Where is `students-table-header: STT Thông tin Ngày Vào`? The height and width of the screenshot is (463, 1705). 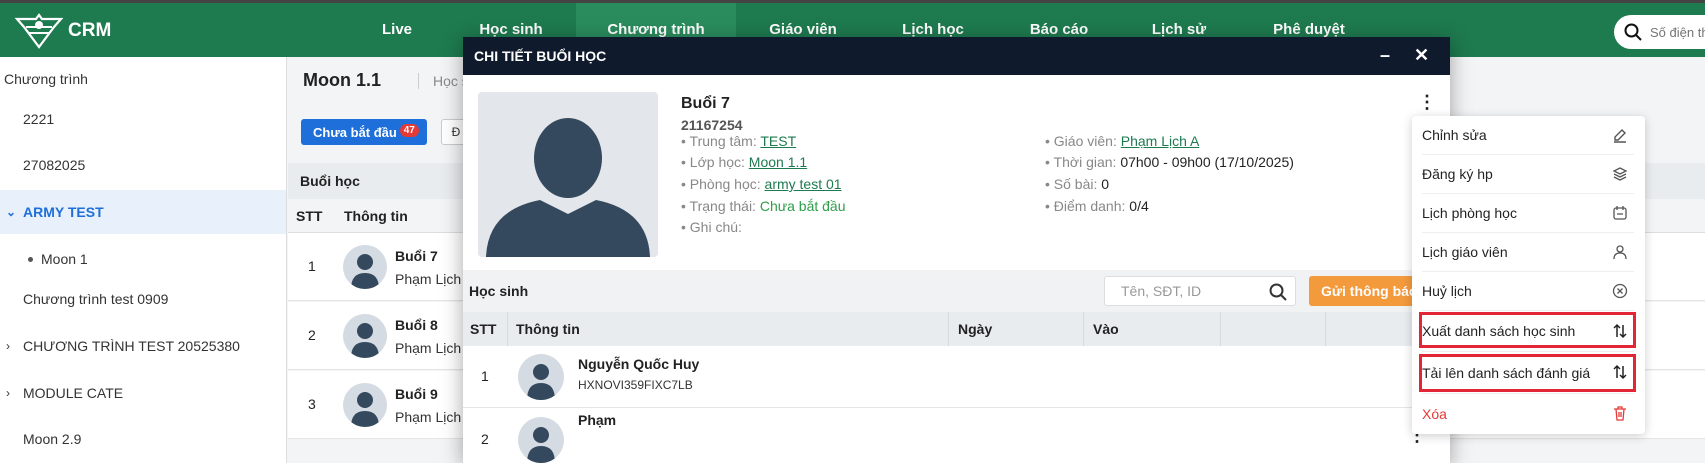 students-table-header: STT Thông tin Ngày Vào is located at coordinates (956, 329).